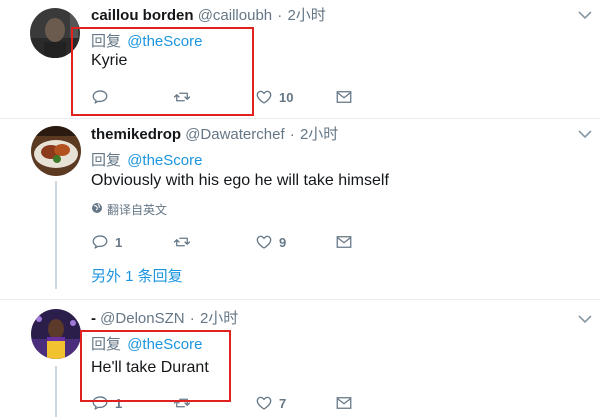 The height and width of the screenshot is (417, 600). What do you see at coordinates (283, 242) in the screenshot?
I see `like-count: 9` at bounding box center [283, 242].